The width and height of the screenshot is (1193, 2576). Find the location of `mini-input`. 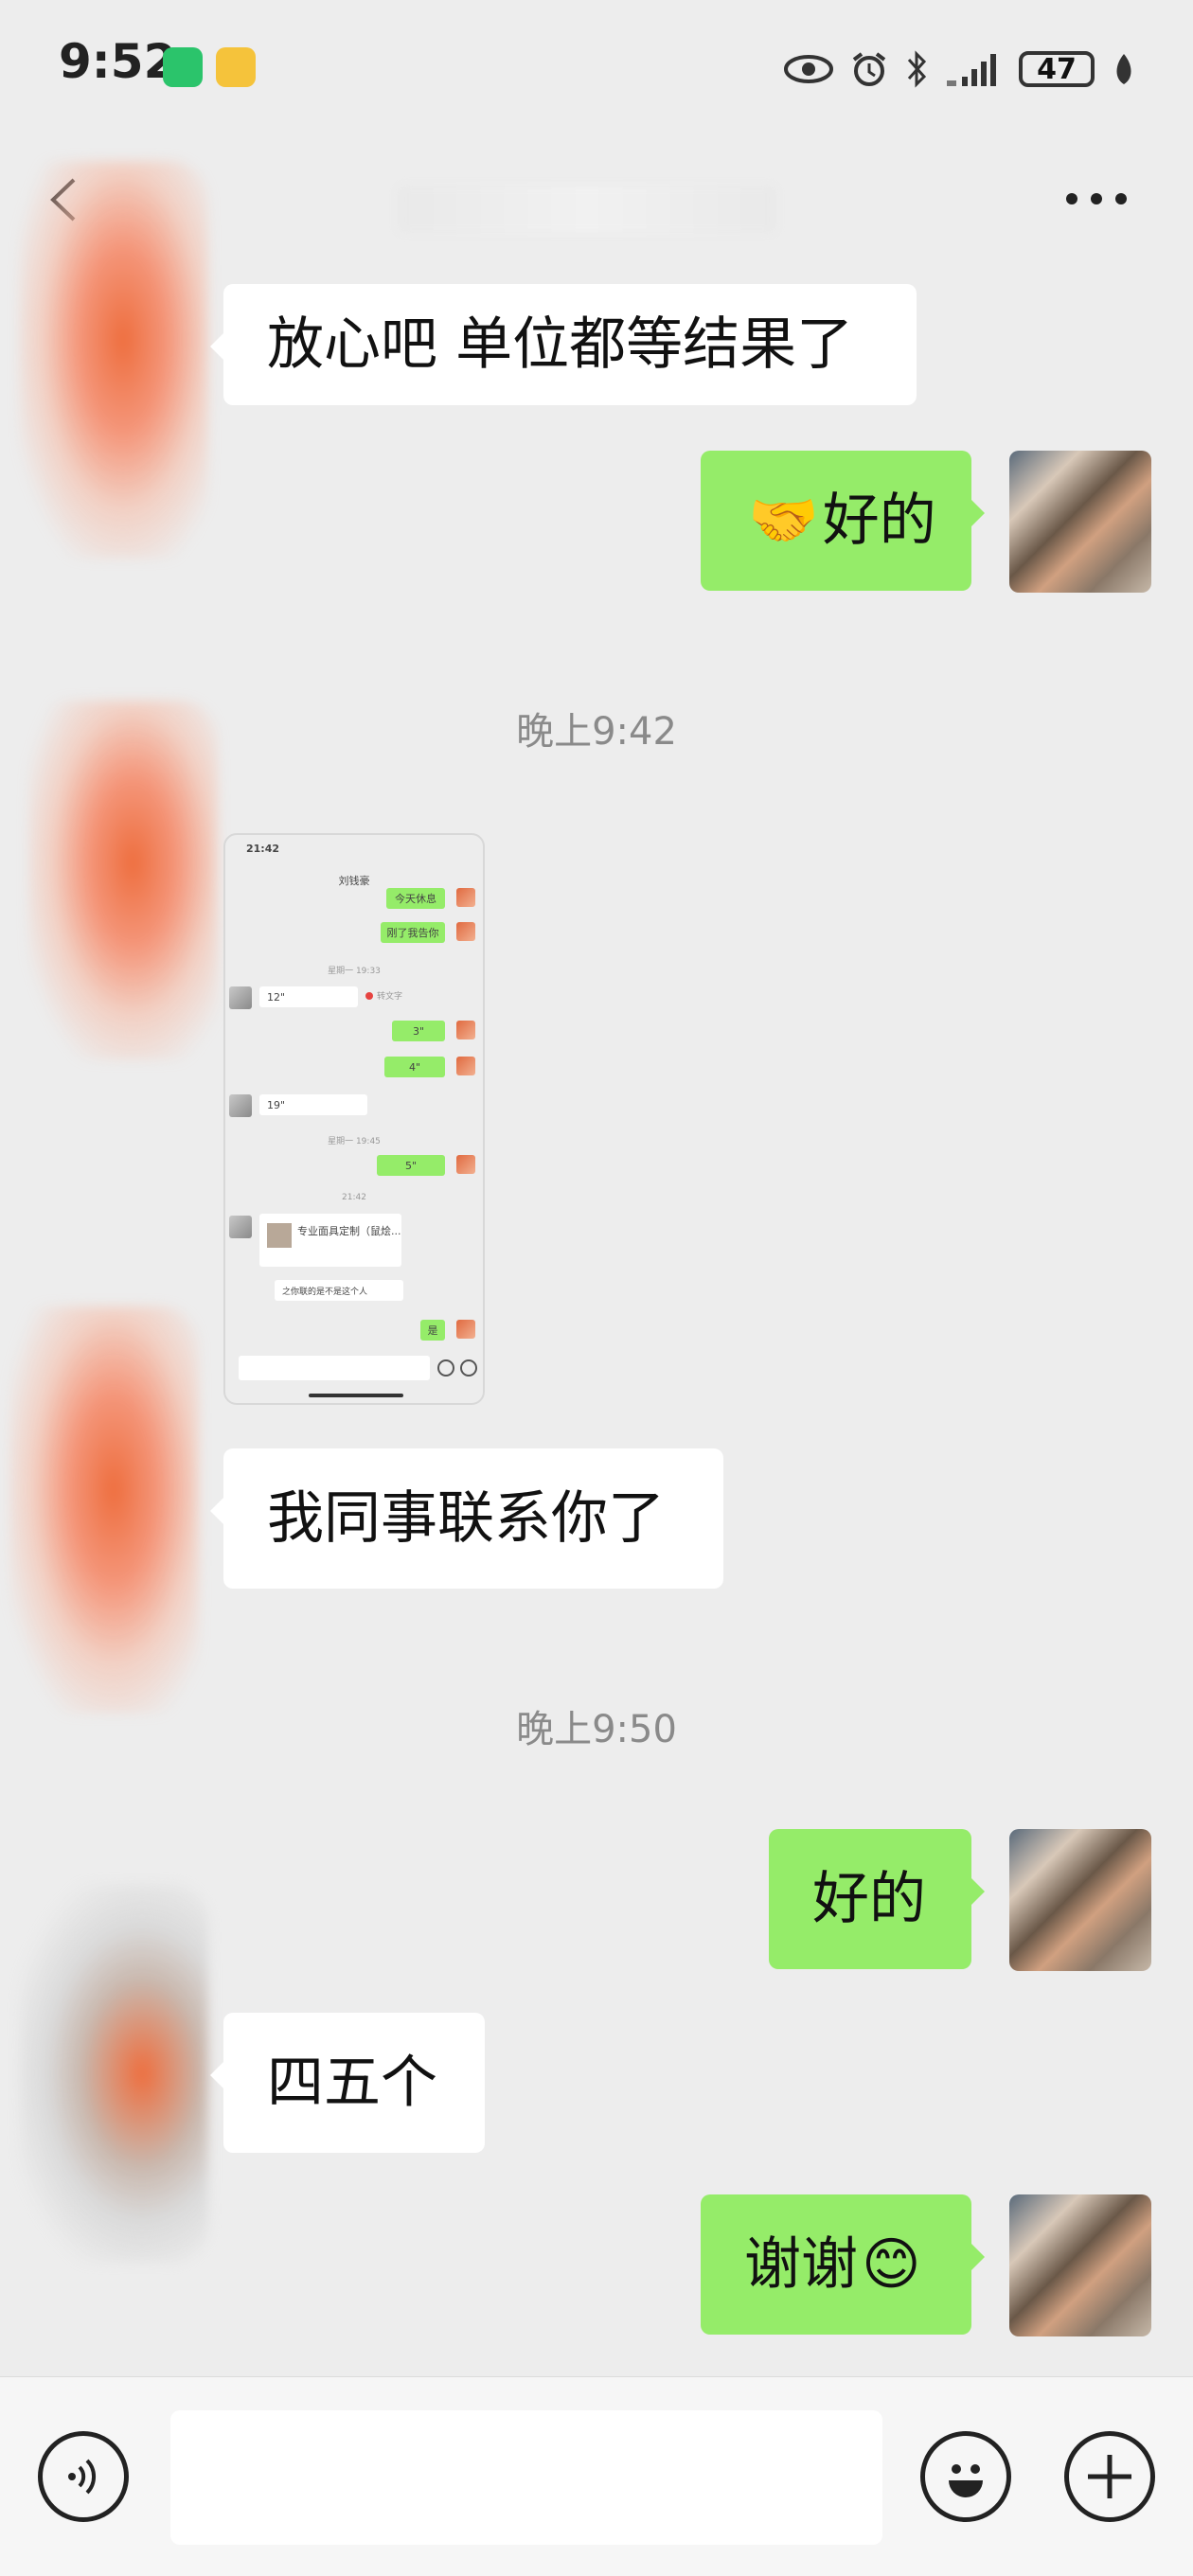

mini-input is located at coordinates (334, 1368).